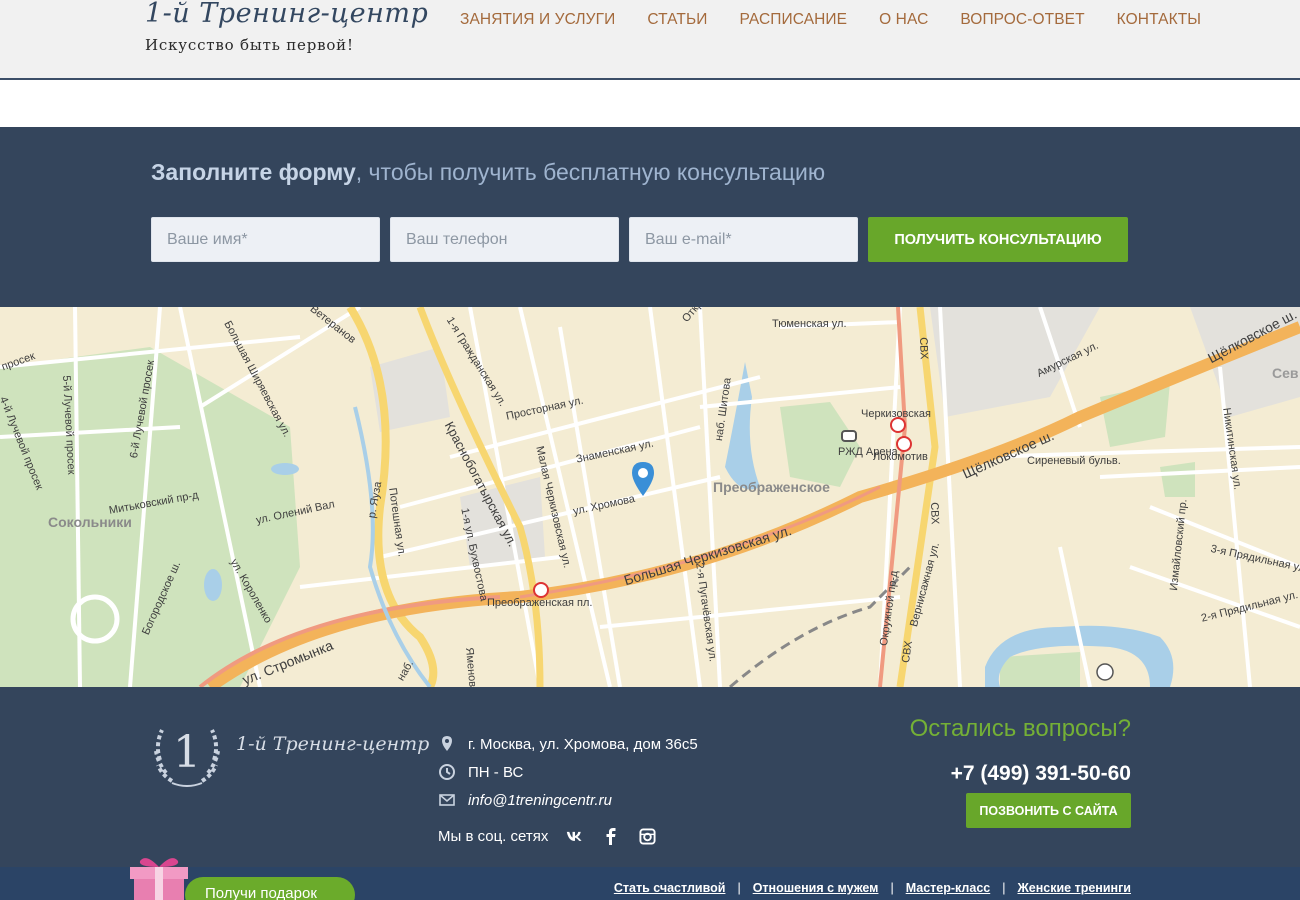 The image size is (1300, 900). I want to click on nav-item-articles: СТАТЬИ, so click(677, 20).